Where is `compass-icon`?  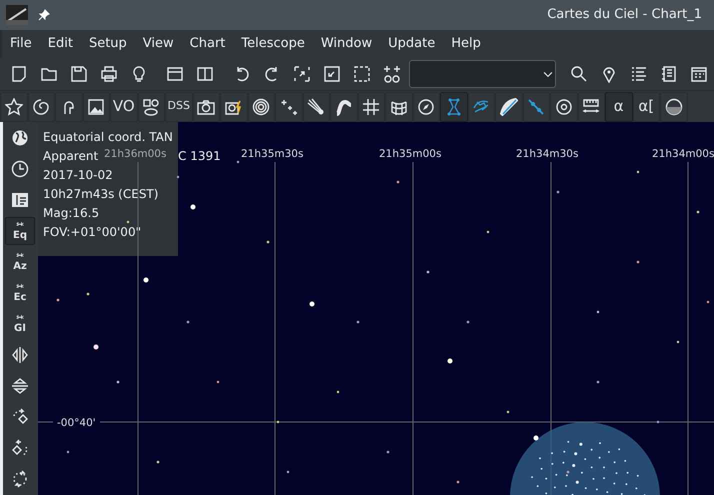
compass-icon is located at coordinates (426, 107).